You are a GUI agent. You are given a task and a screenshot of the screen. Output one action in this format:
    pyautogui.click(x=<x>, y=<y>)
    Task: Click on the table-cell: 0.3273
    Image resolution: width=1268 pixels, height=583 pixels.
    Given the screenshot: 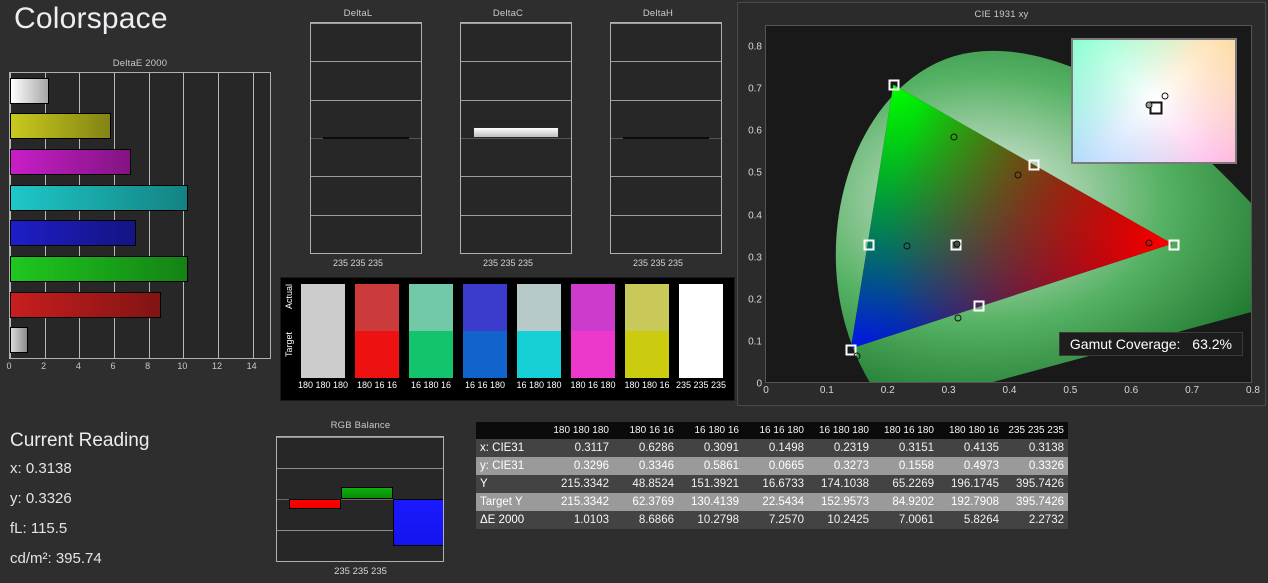 What is the action you would take?
    pyautogui.click(x=840, y=466)
    